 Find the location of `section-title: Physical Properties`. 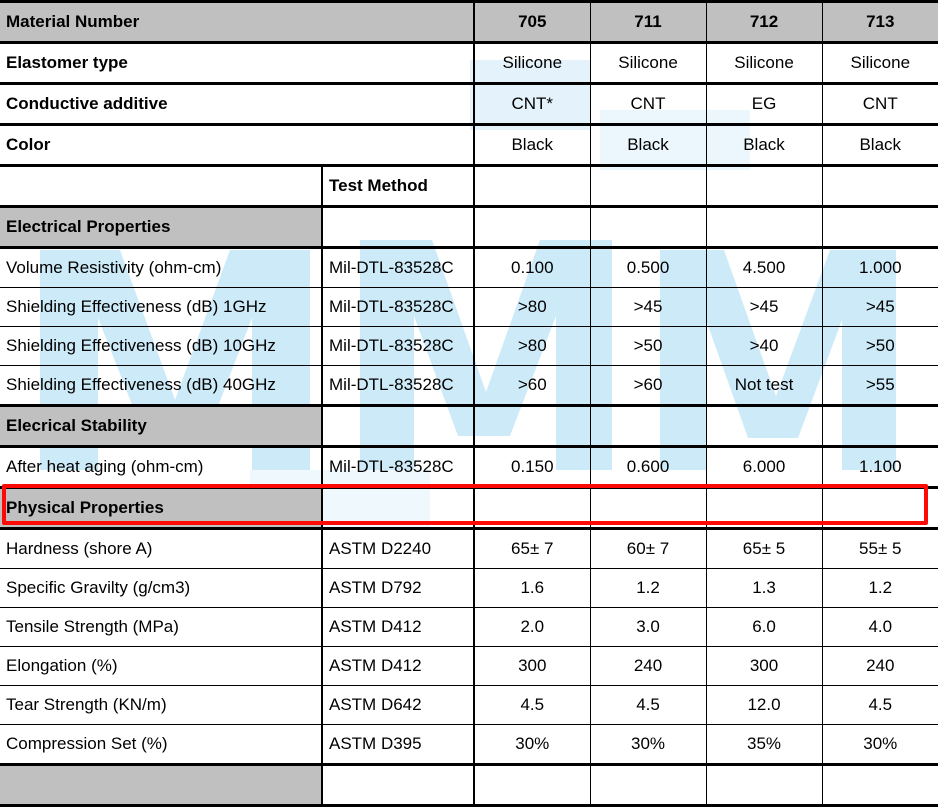

section-title: Physical Properties is located at coordinates (161, 508).